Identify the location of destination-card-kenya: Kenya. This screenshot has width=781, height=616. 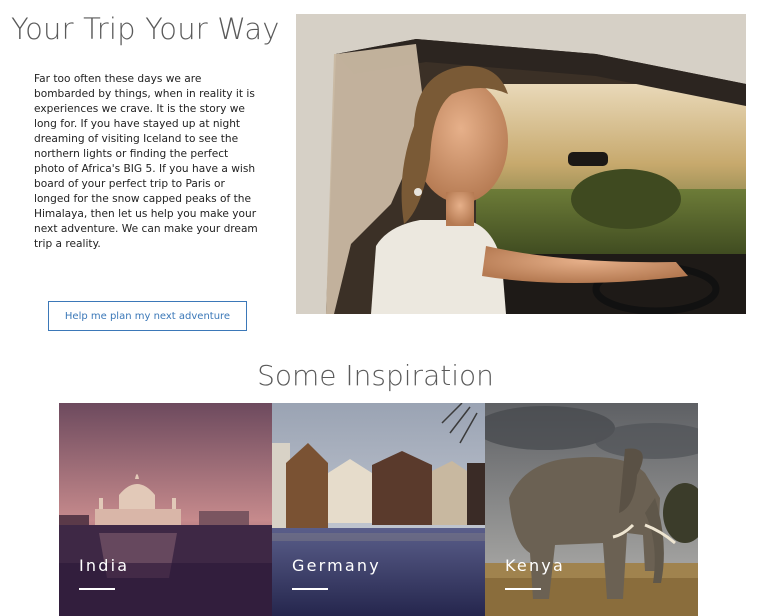
(591, 509).